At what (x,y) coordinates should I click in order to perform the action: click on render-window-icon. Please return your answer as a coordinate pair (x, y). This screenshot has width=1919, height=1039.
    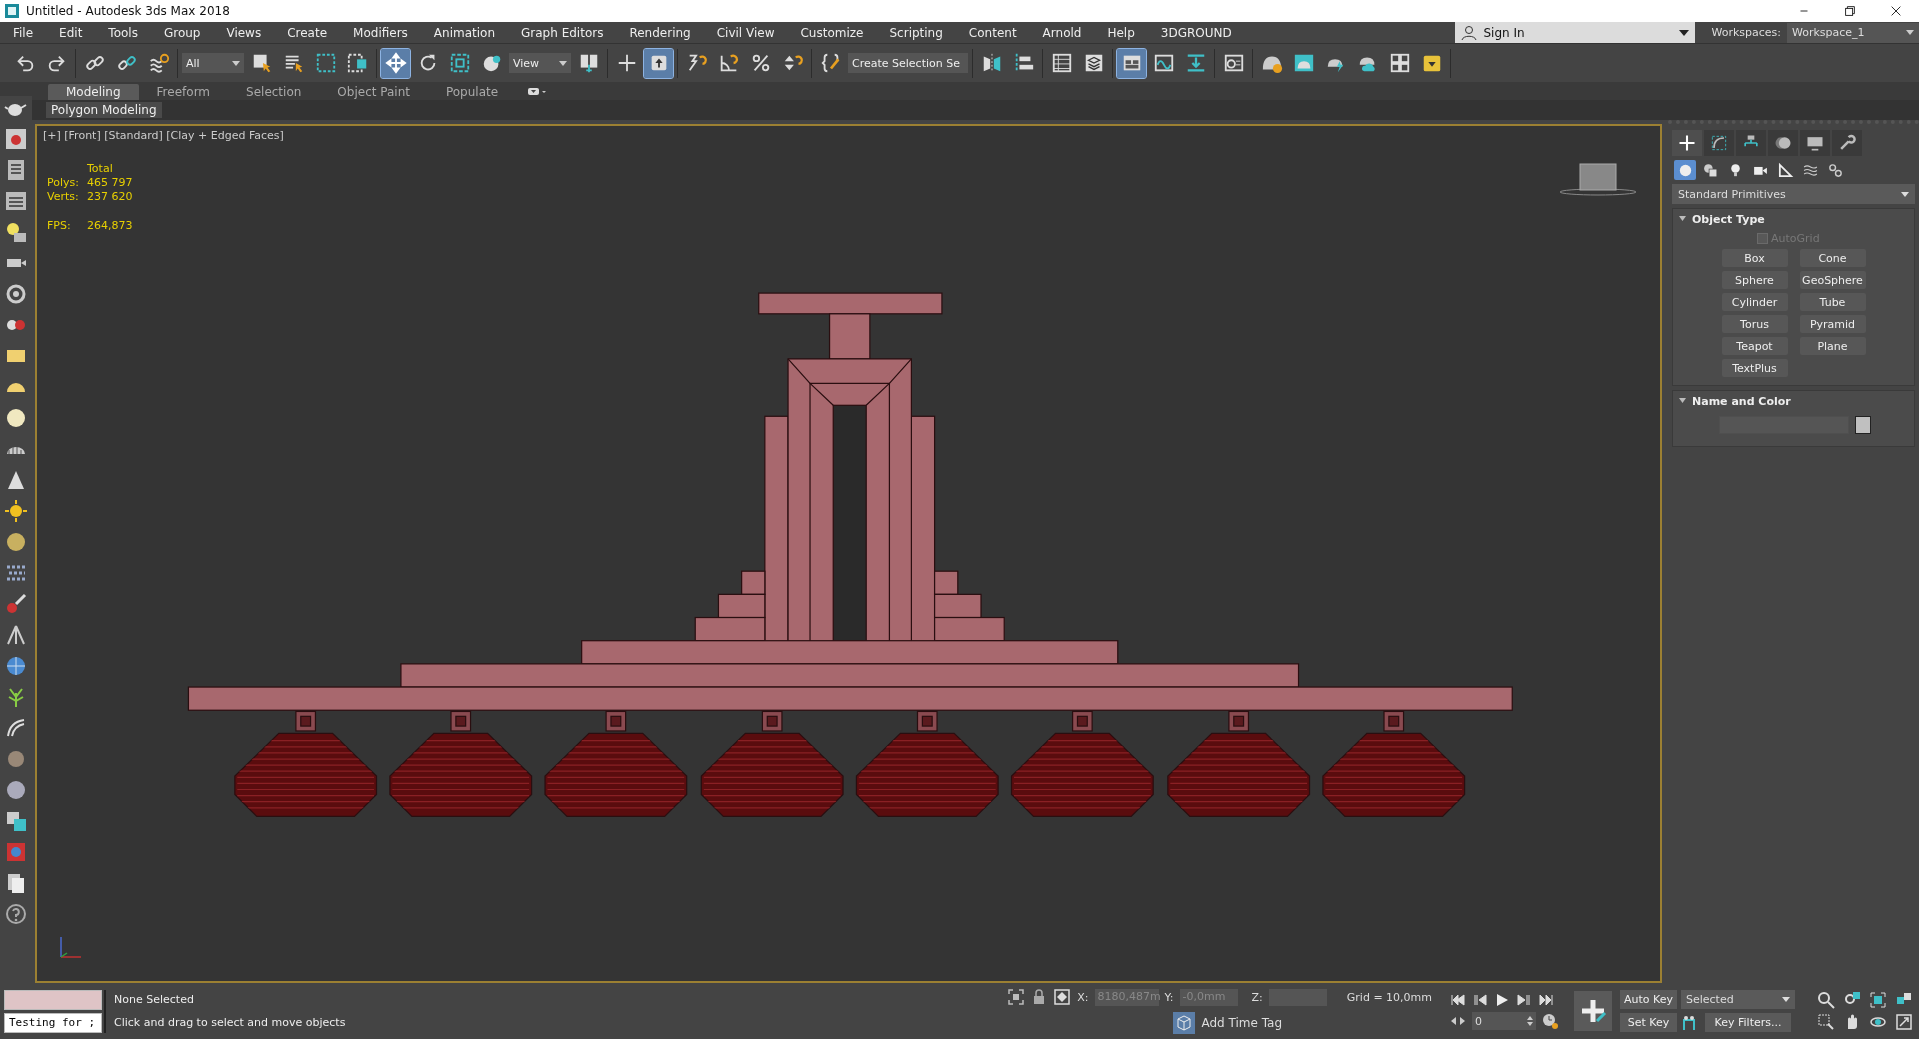
    Looking at the image, I should click on (16, 139).